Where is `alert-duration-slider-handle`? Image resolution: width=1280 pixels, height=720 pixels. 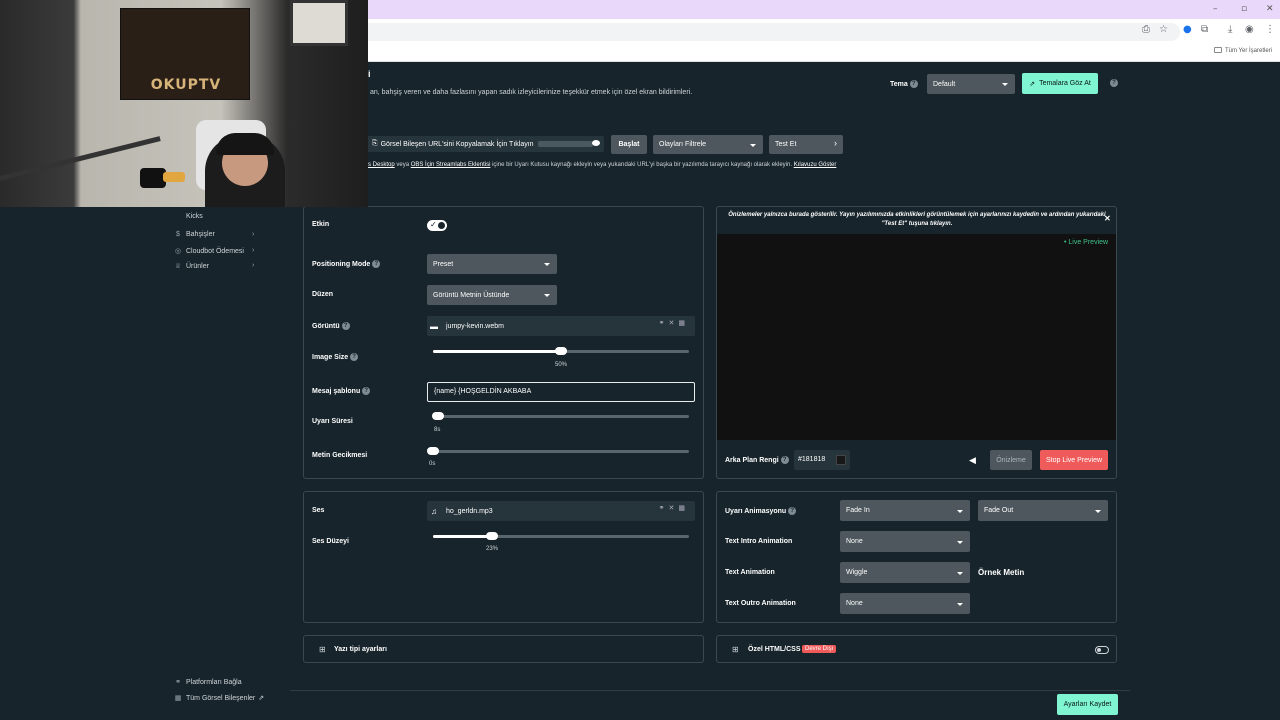
alert-duration-slider-handle is located at coordinates (438, 416).